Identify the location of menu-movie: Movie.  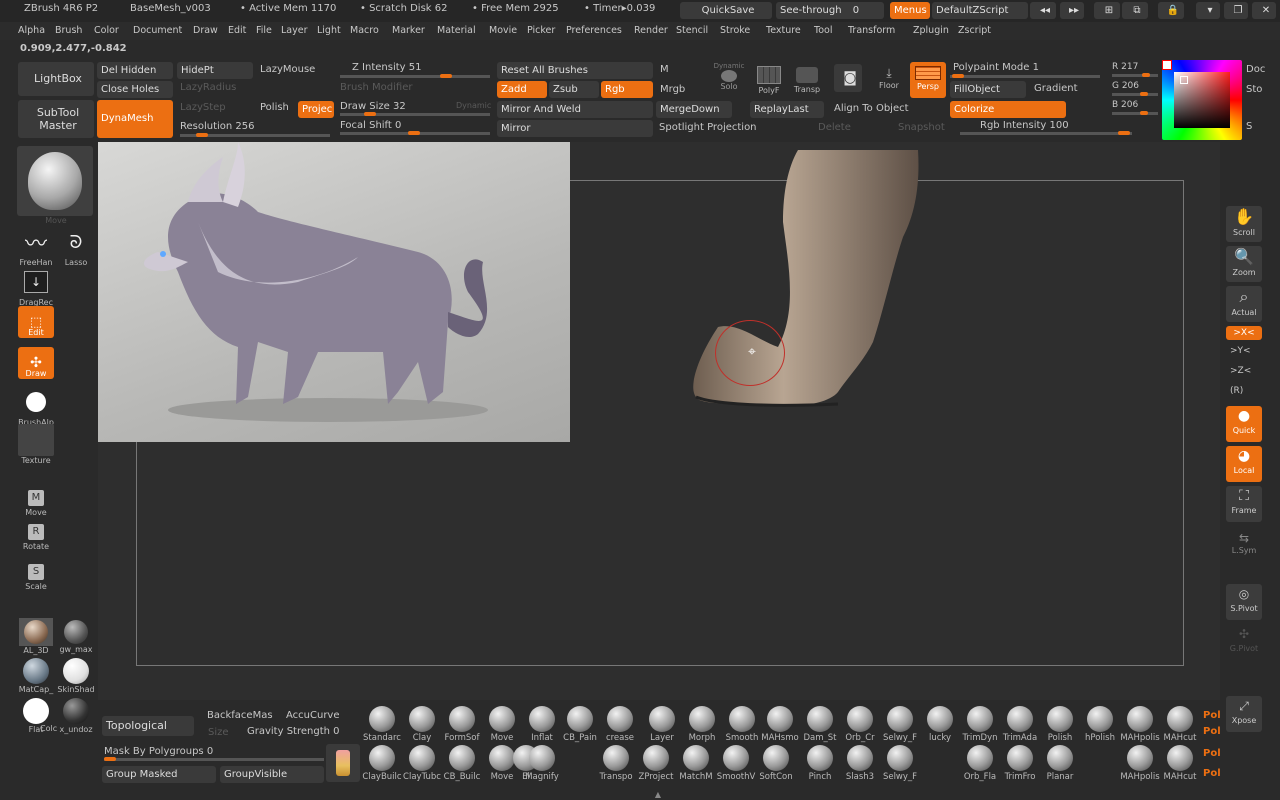
(503, 30).